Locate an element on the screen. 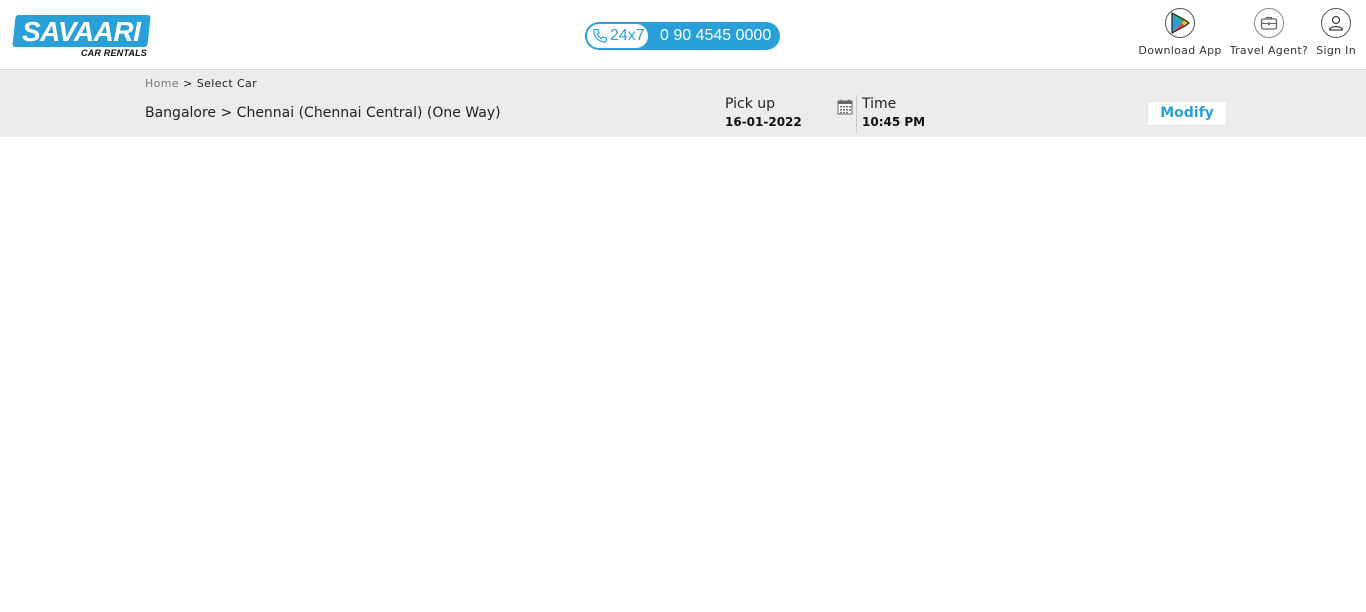 Image resolution: width=1366 pixels, height=612 pixels. logo-title: SAVAARI is located at coordinates (81, 31).